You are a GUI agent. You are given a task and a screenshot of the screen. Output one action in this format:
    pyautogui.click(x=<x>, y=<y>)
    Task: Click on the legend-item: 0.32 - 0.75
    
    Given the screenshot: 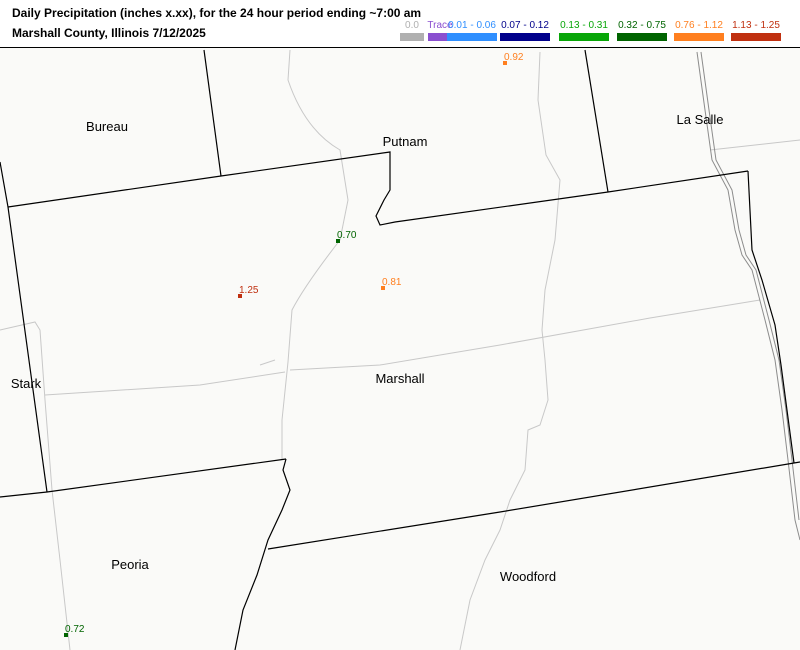 What is the action you would take?
    pyautogui.click(x=642, y=30)
    